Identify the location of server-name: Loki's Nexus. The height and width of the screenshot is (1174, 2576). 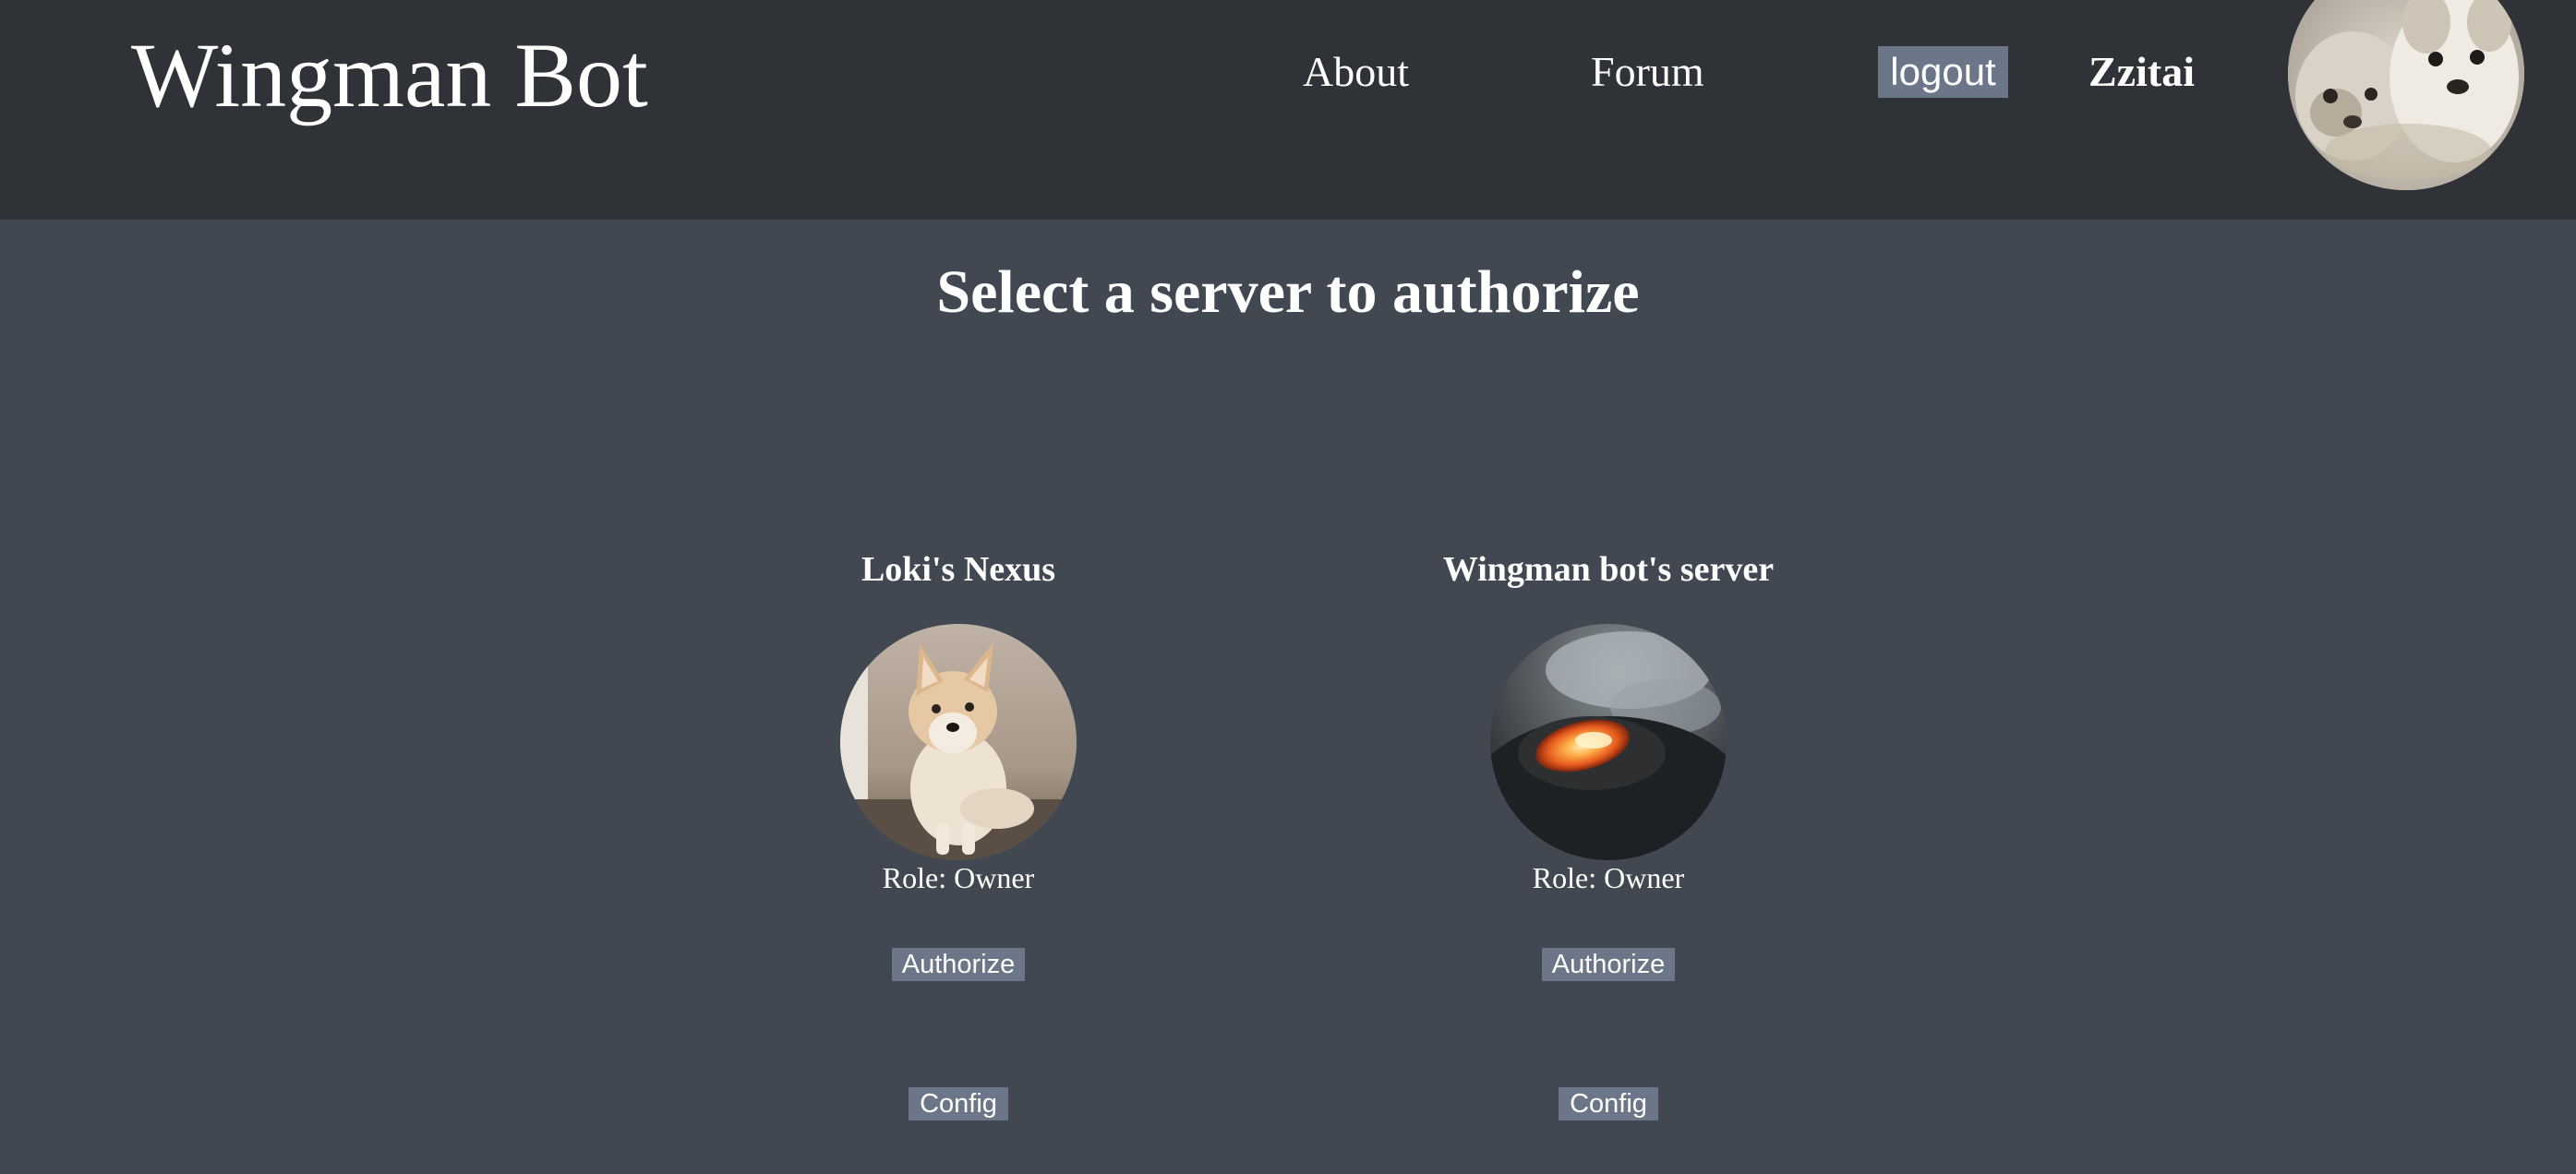
(958, 569).